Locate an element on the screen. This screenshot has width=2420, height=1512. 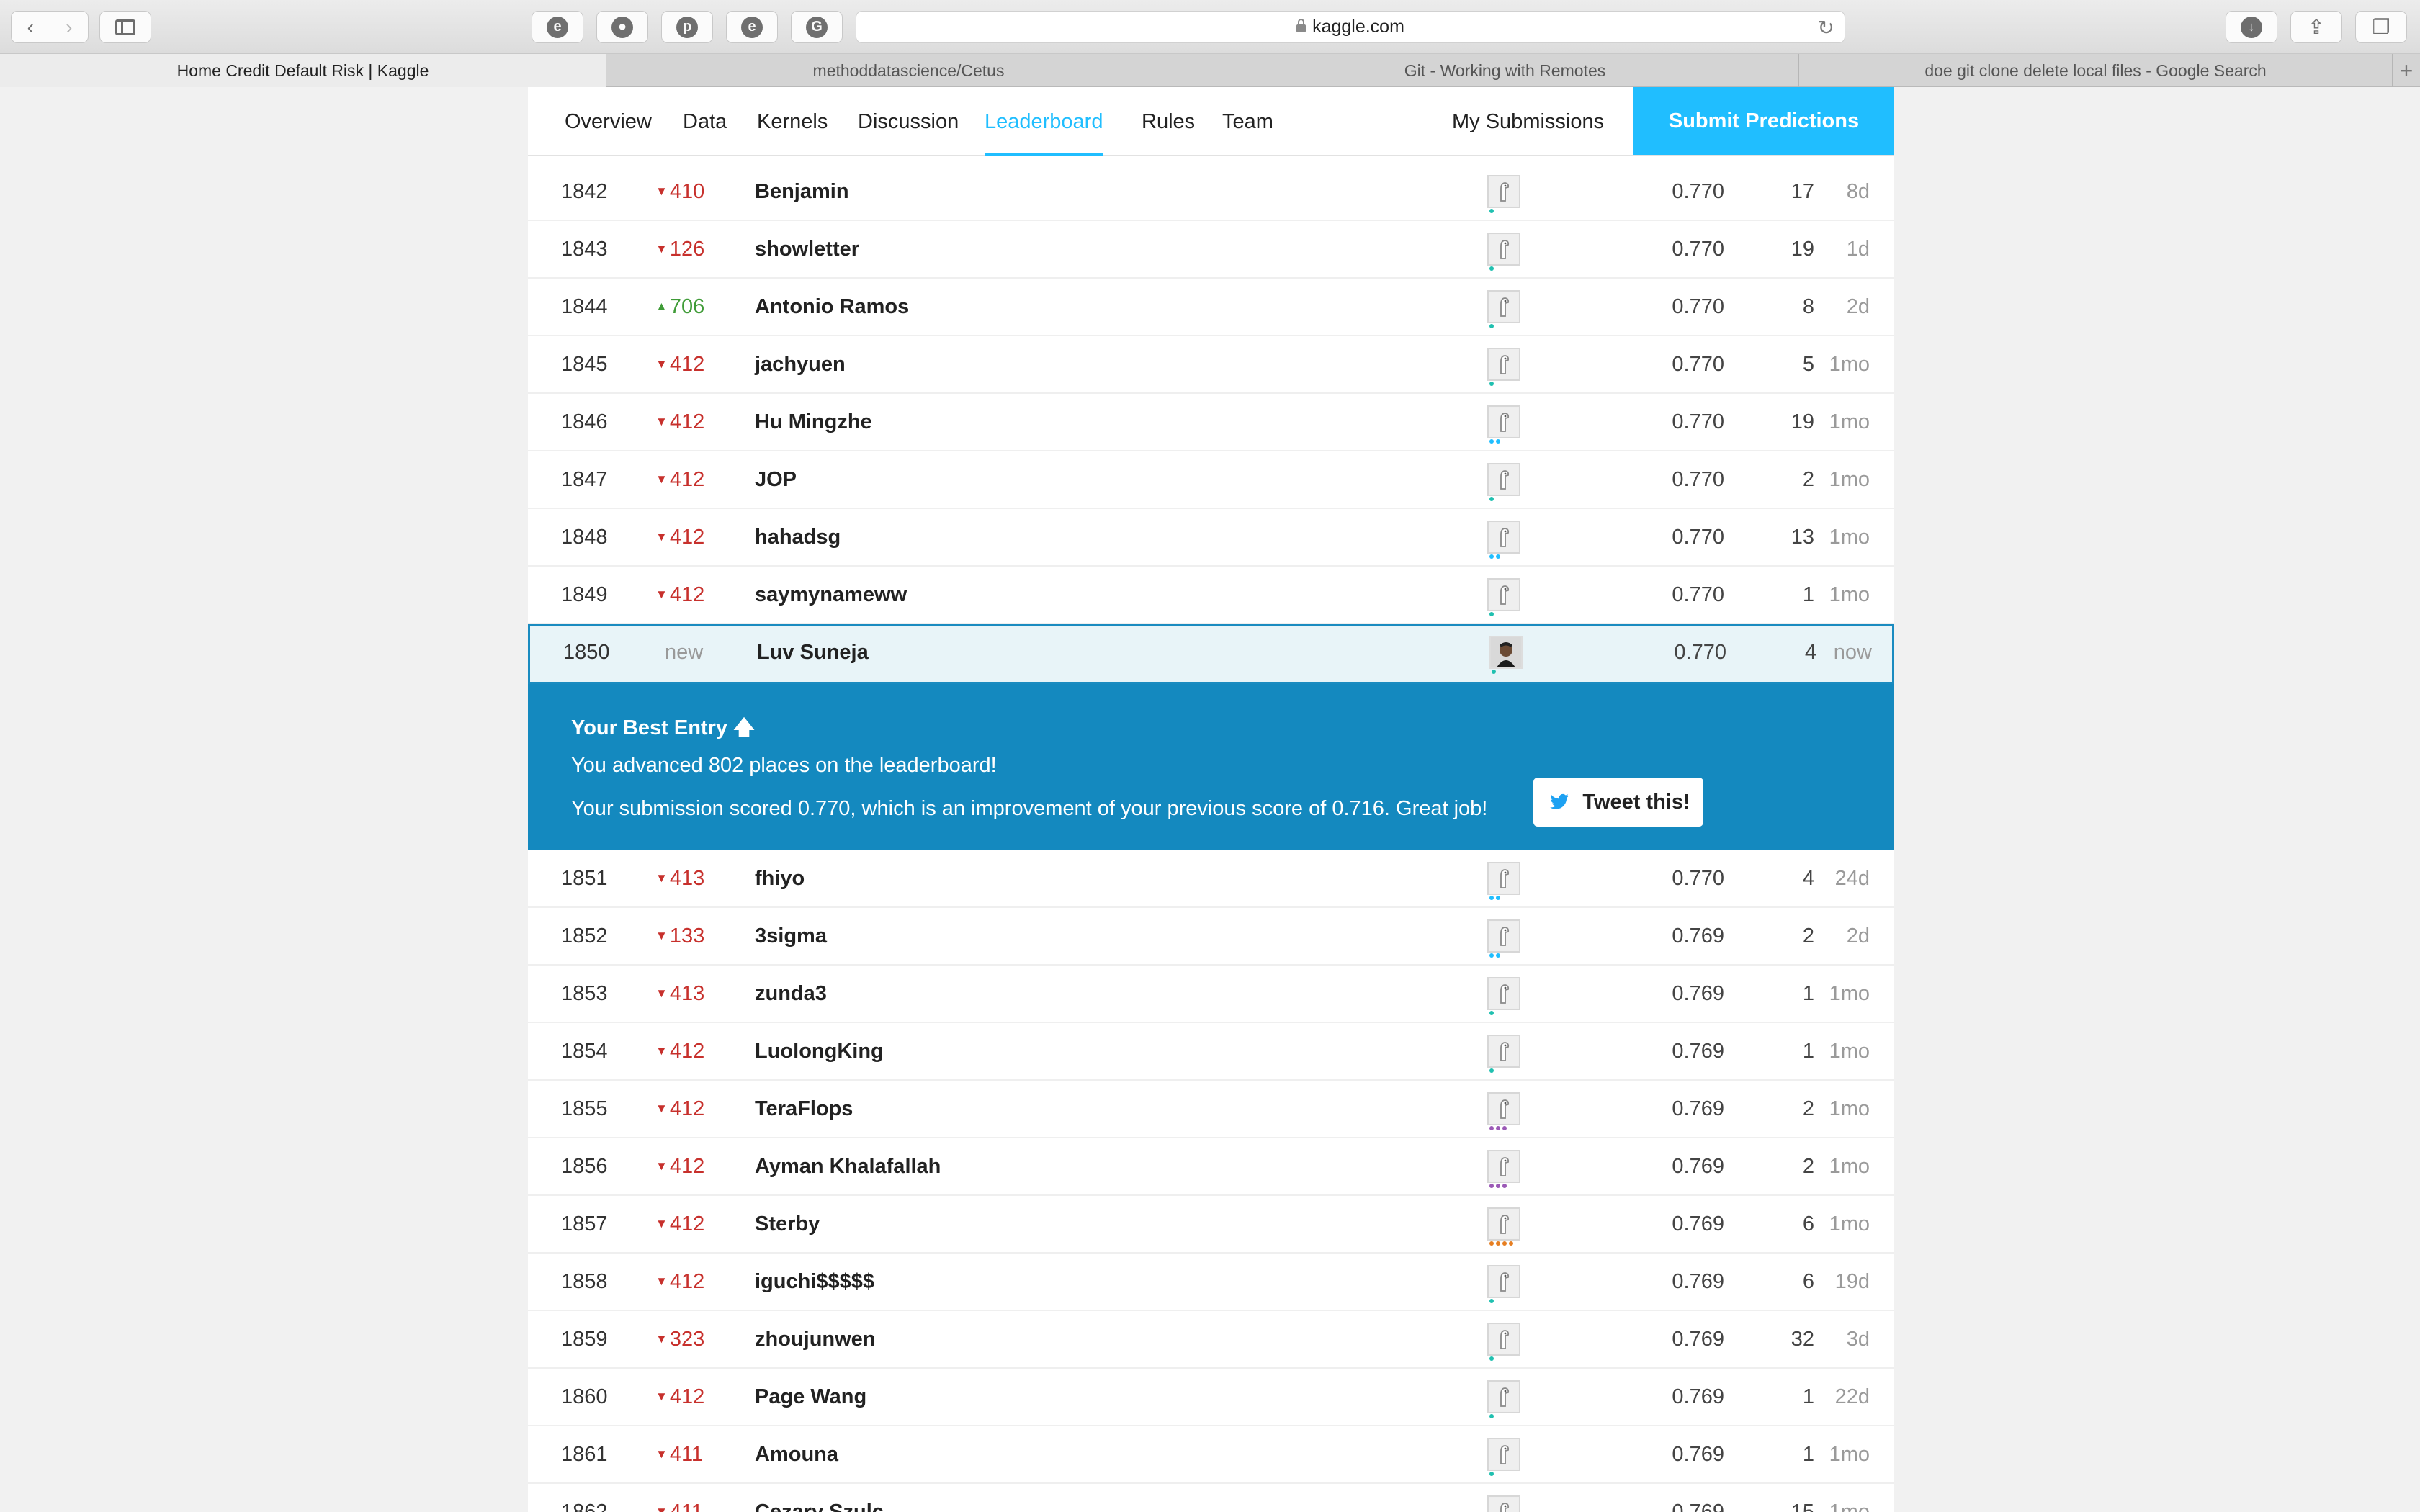
internet-explorer-extension: e is located at coordinates (557, 27).